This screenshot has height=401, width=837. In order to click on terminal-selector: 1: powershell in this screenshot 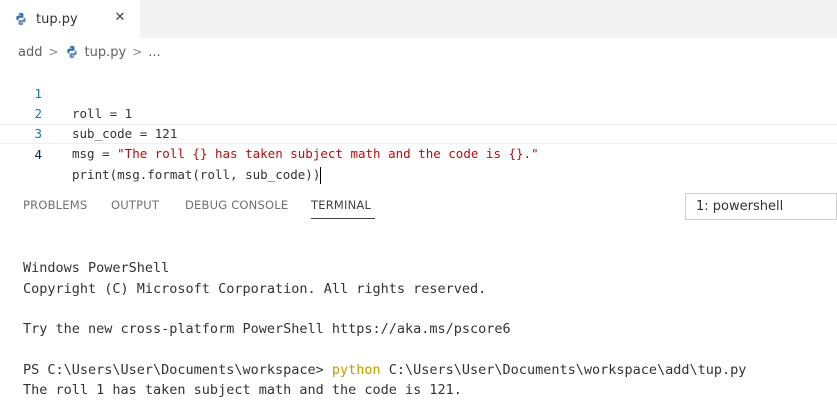, I will do `click(761, 206)`.